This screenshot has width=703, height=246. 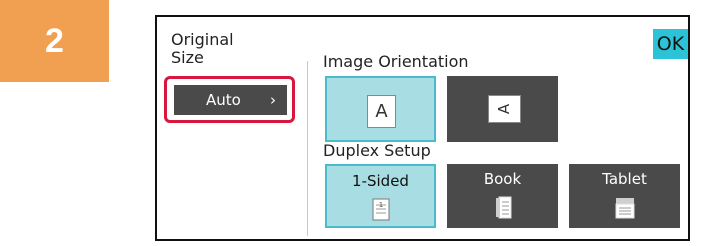 I want to click on auto-highlight-ring: Auto ›, so click(x=229, y=99).